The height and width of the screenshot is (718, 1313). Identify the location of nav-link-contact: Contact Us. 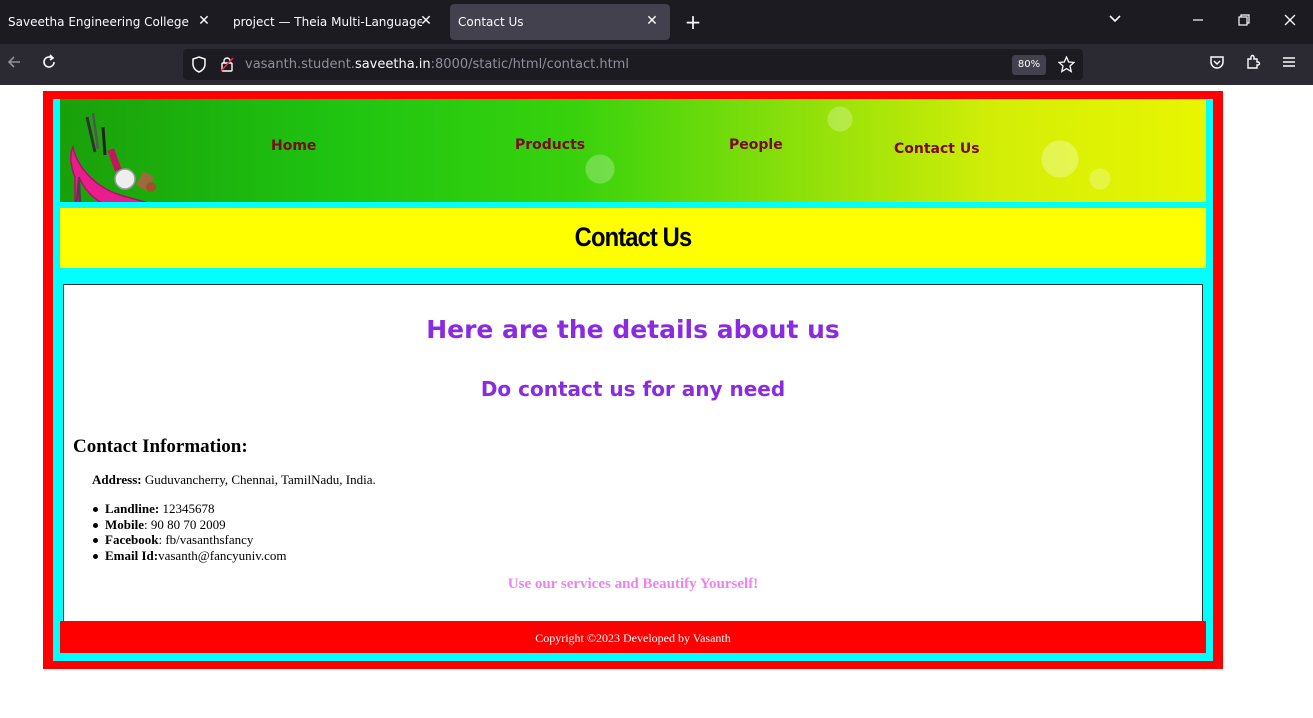
(937, 149).